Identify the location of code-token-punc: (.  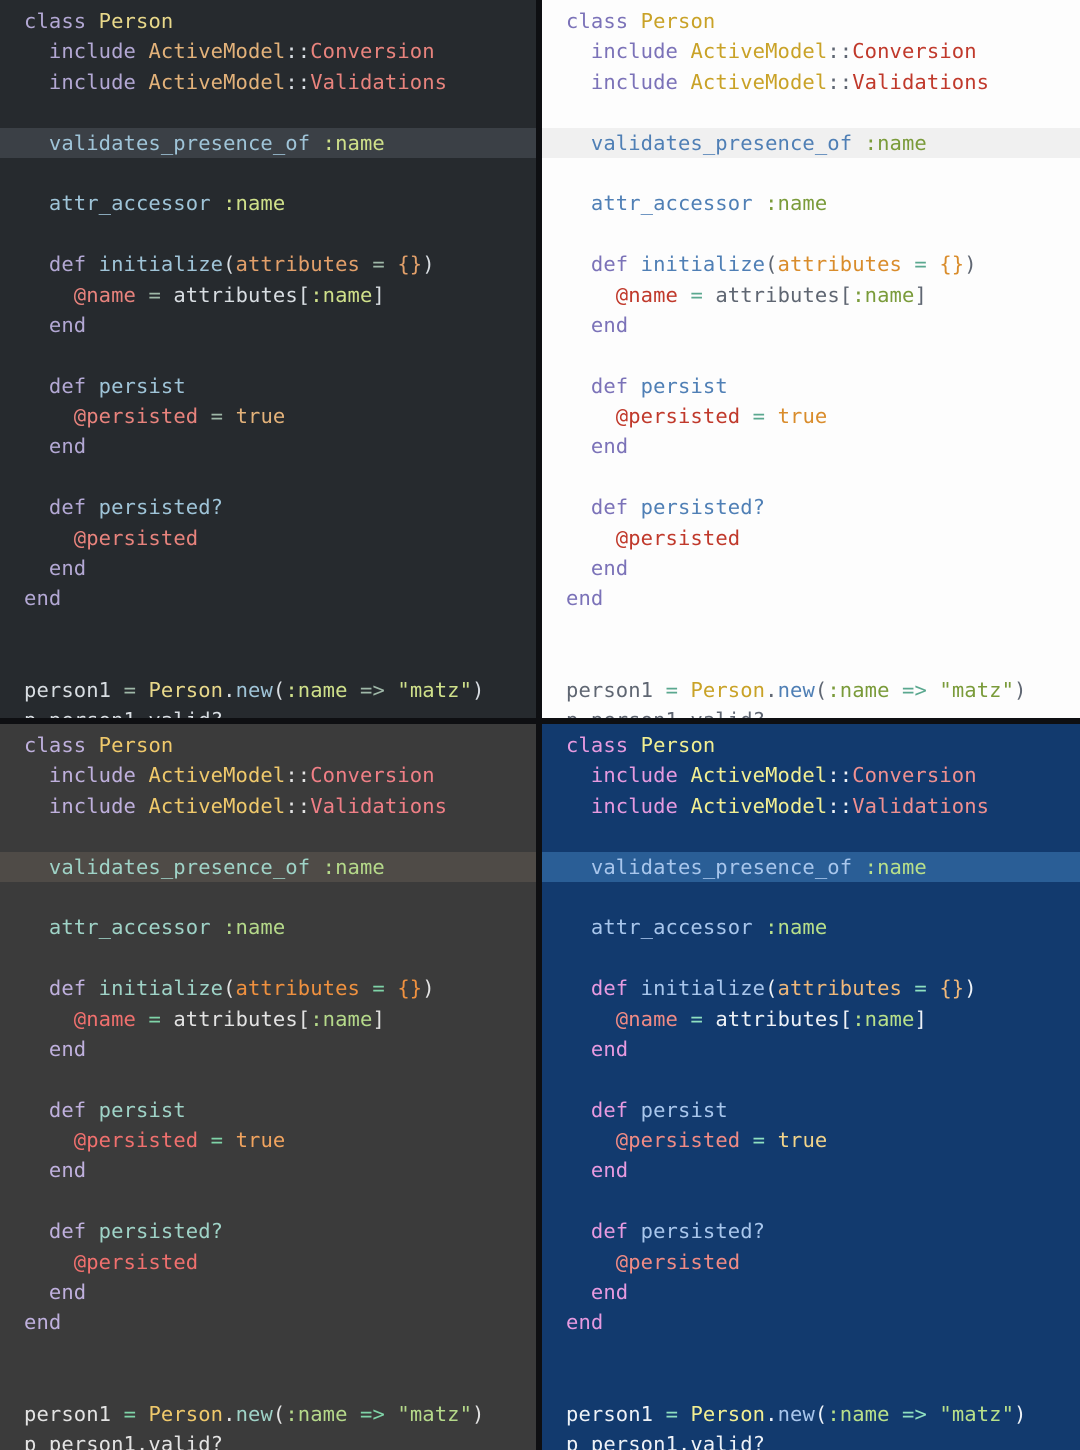
(821, 689).